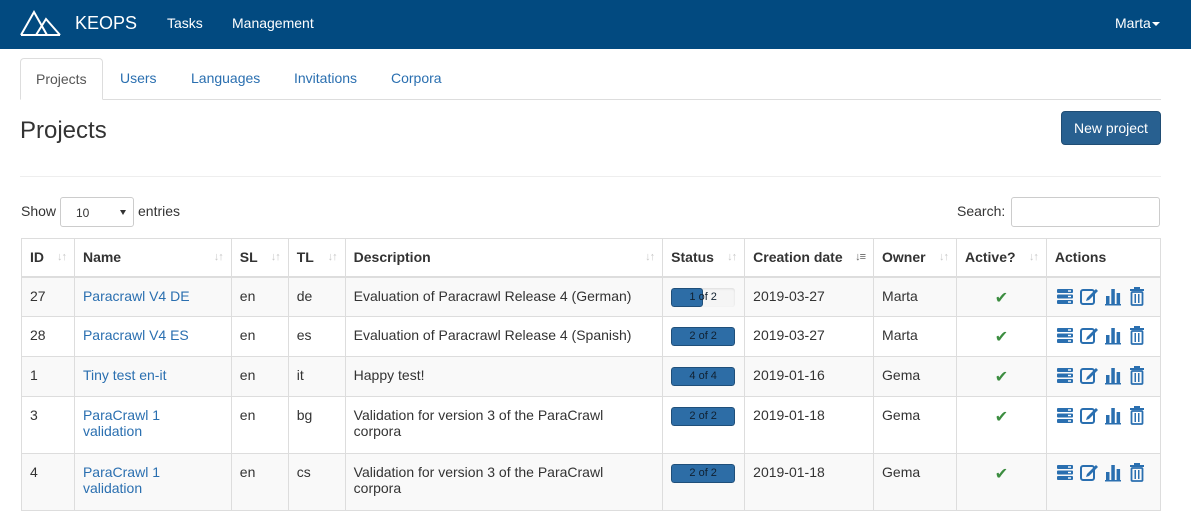 Image resolution: width=1191 pixels, height=517 pixels. Describe the element at coordinates (48, 425) in the screenshot. I see `cell-id: 3` at that location.